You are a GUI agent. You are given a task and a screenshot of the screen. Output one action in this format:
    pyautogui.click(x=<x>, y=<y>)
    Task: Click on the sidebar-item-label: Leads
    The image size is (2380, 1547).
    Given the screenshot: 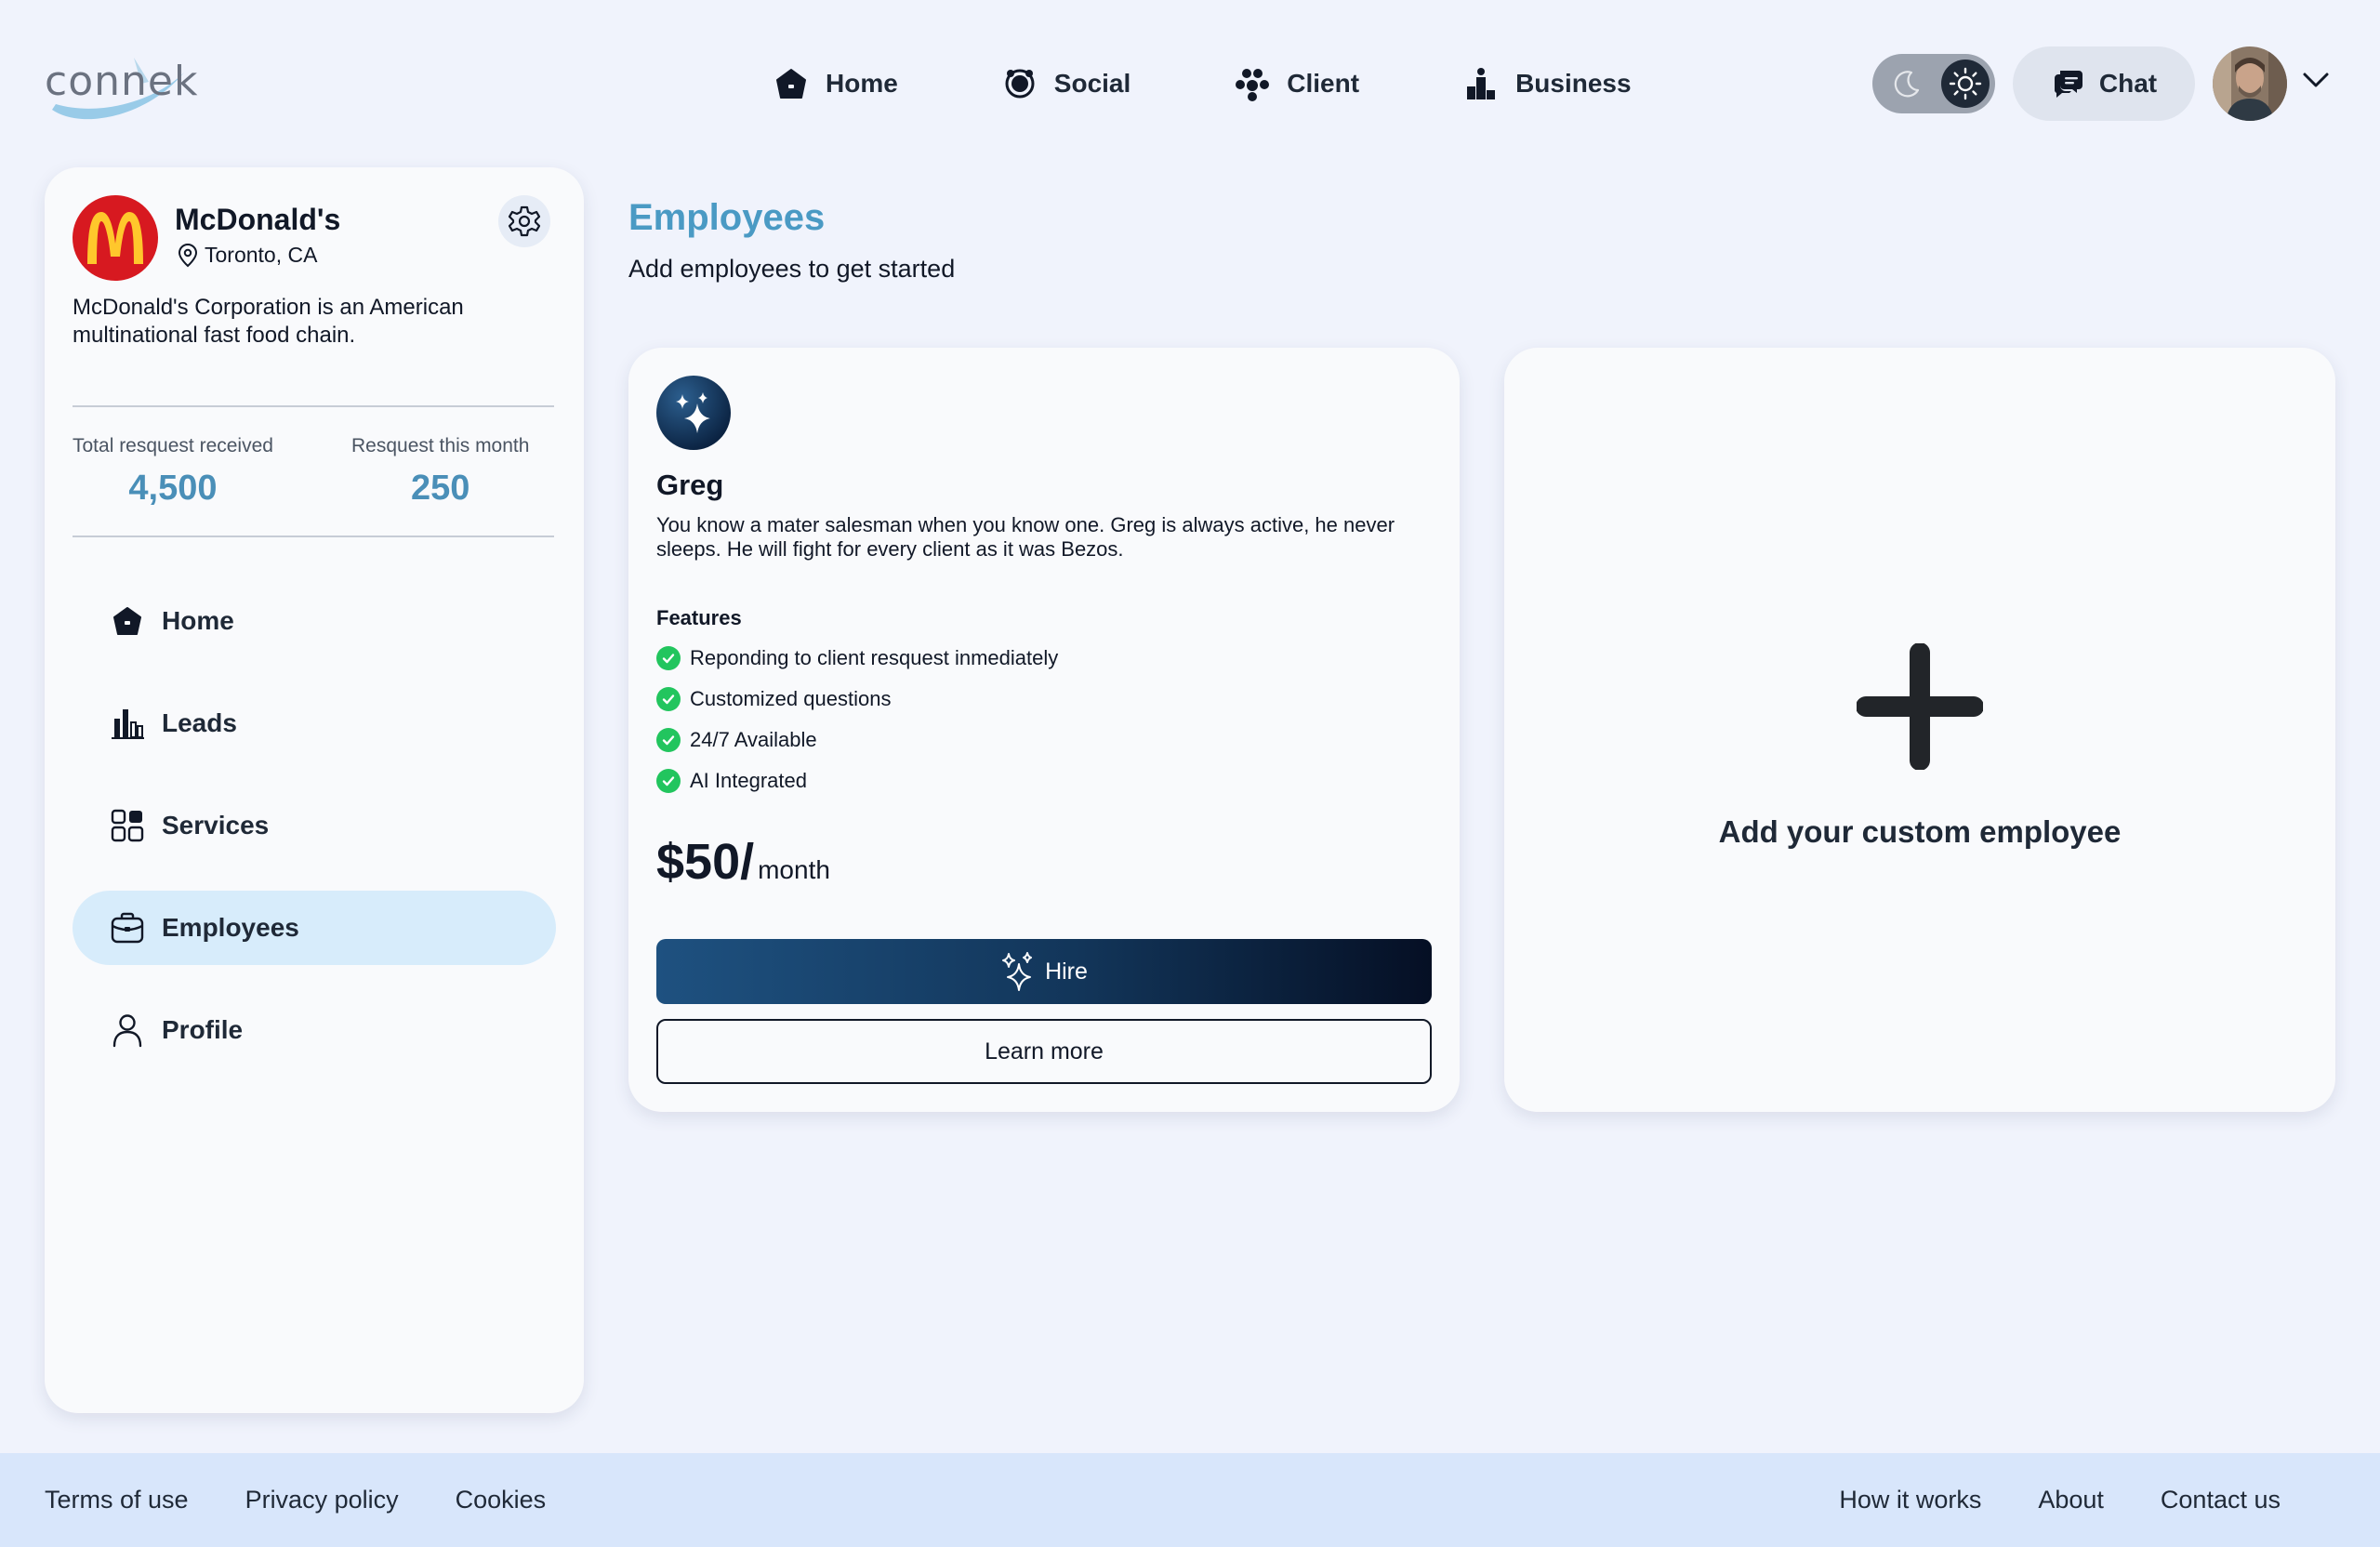 What is the action you would take?
    pyautogui.click(x=199, y=722)
    